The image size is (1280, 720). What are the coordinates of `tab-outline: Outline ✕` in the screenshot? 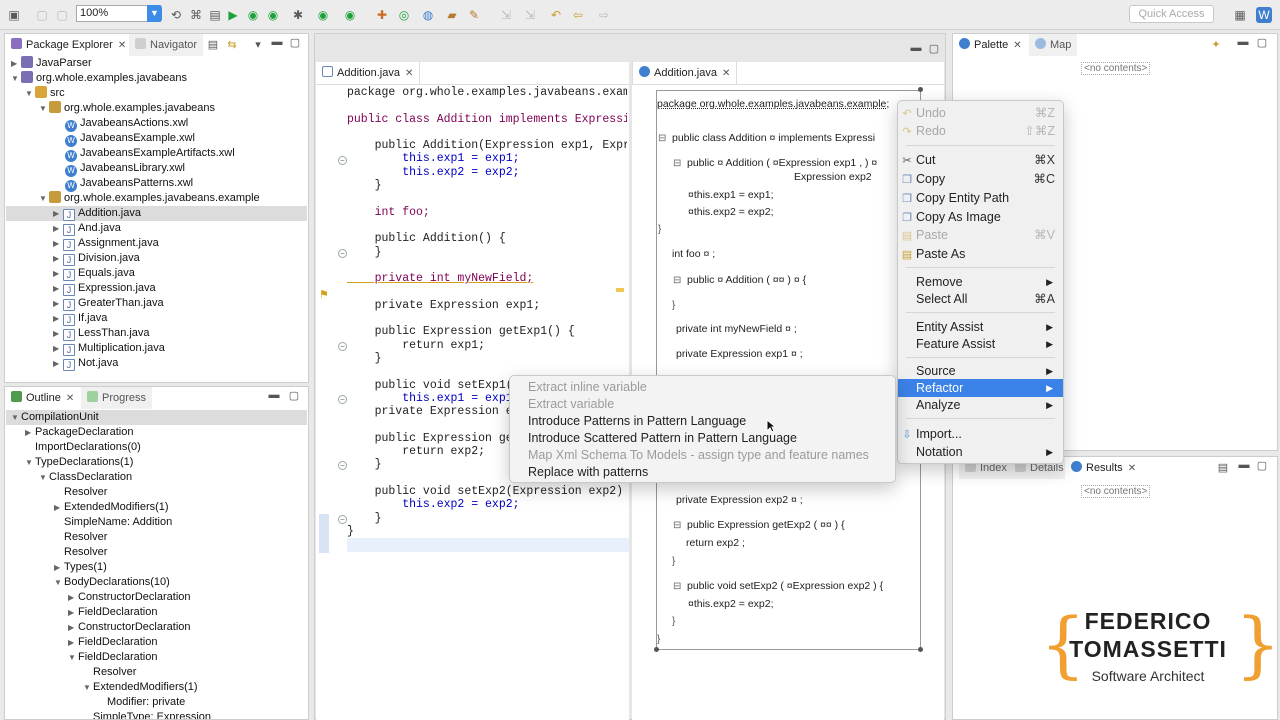 It's located at (43, 398).